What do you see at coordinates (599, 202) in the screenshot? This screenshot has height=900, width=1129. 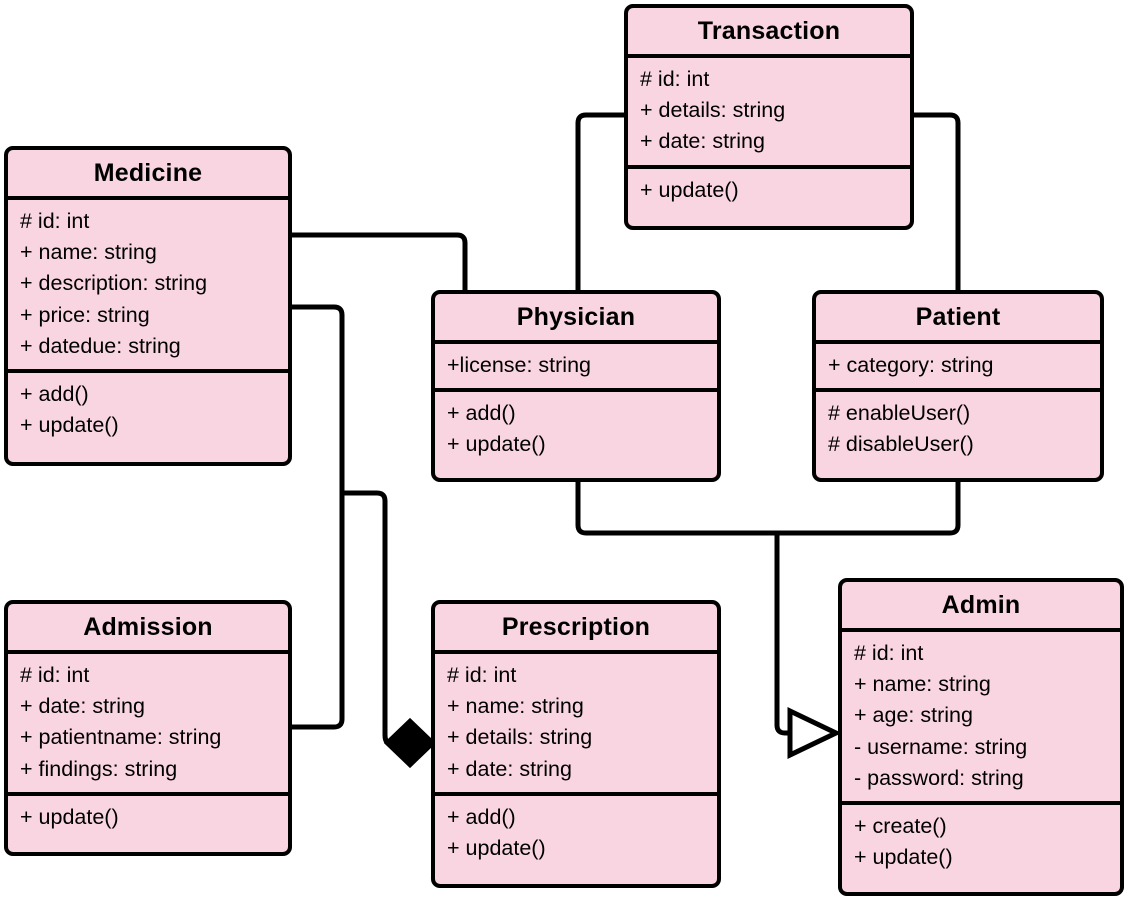 I see `connector-transaction-physician` at bounding box center [599, 202].